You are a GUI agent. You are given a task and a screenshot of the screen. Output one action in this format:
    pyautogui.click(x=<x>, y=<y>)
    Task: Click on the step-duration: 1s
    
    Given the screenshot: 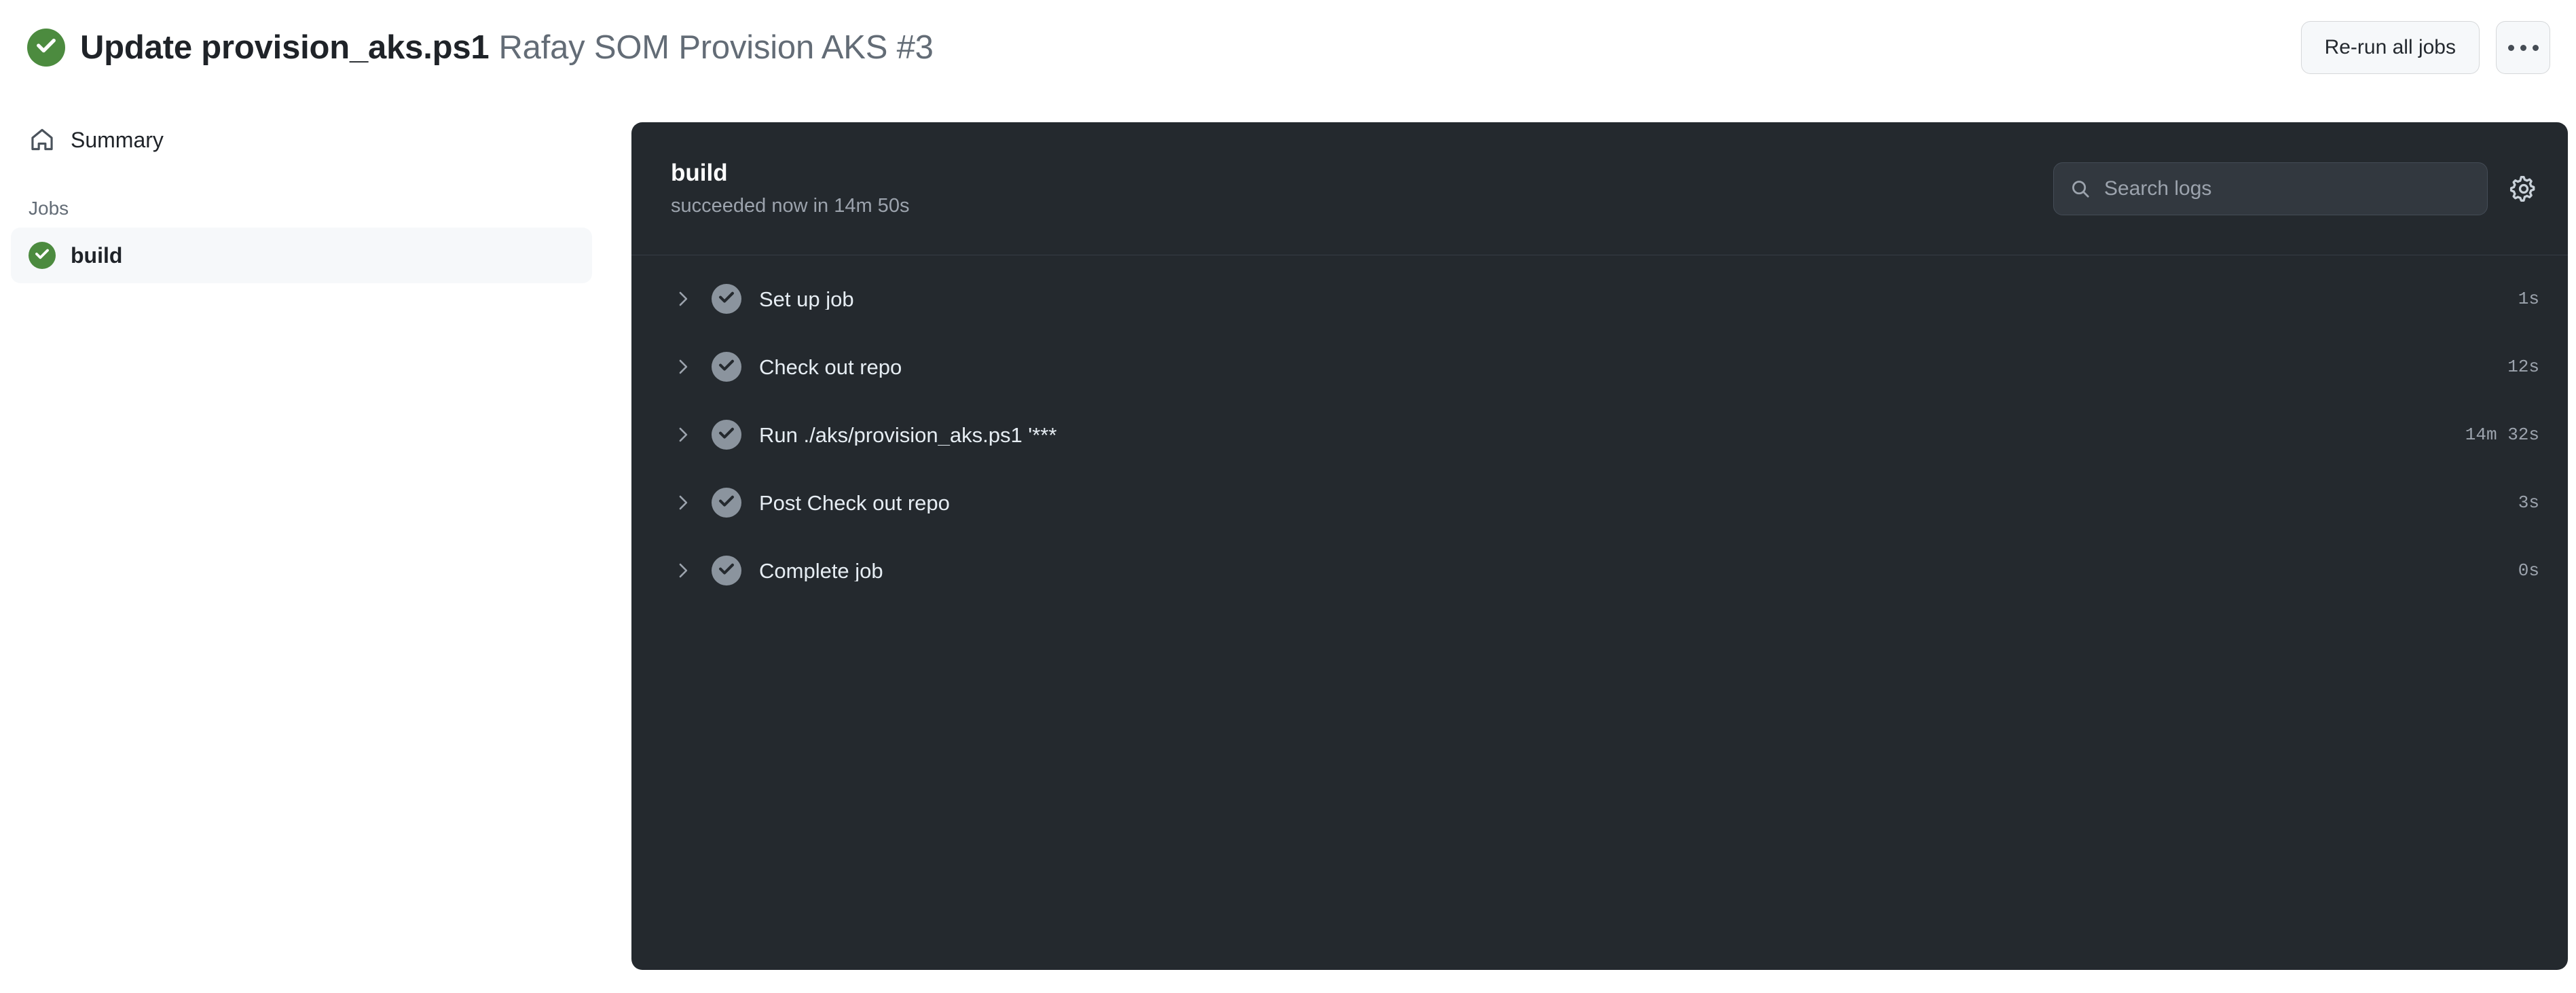 What is the action you would take?
    pyautogui.click(x=2528, y=299)
    